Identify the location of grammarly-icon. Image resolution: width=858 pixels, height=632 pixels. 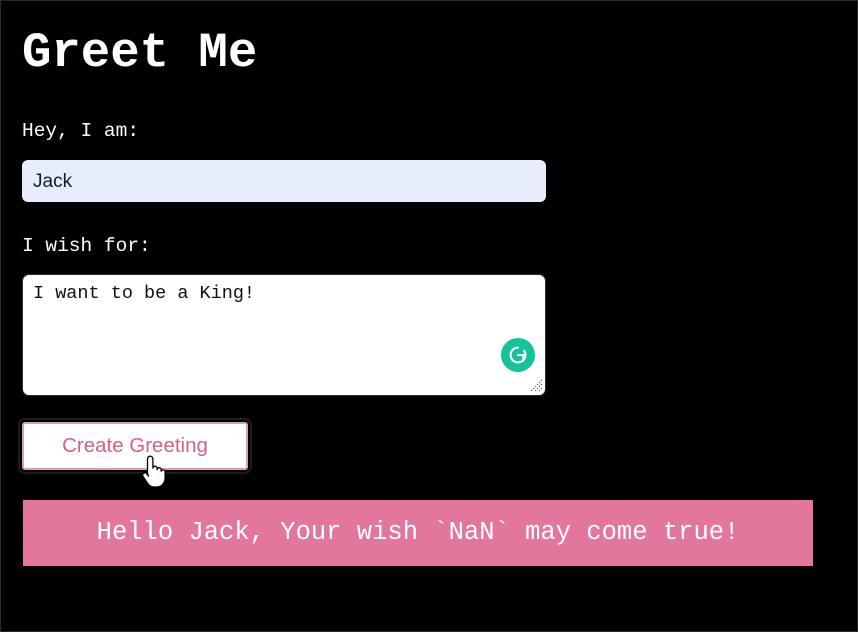
(518, 355).